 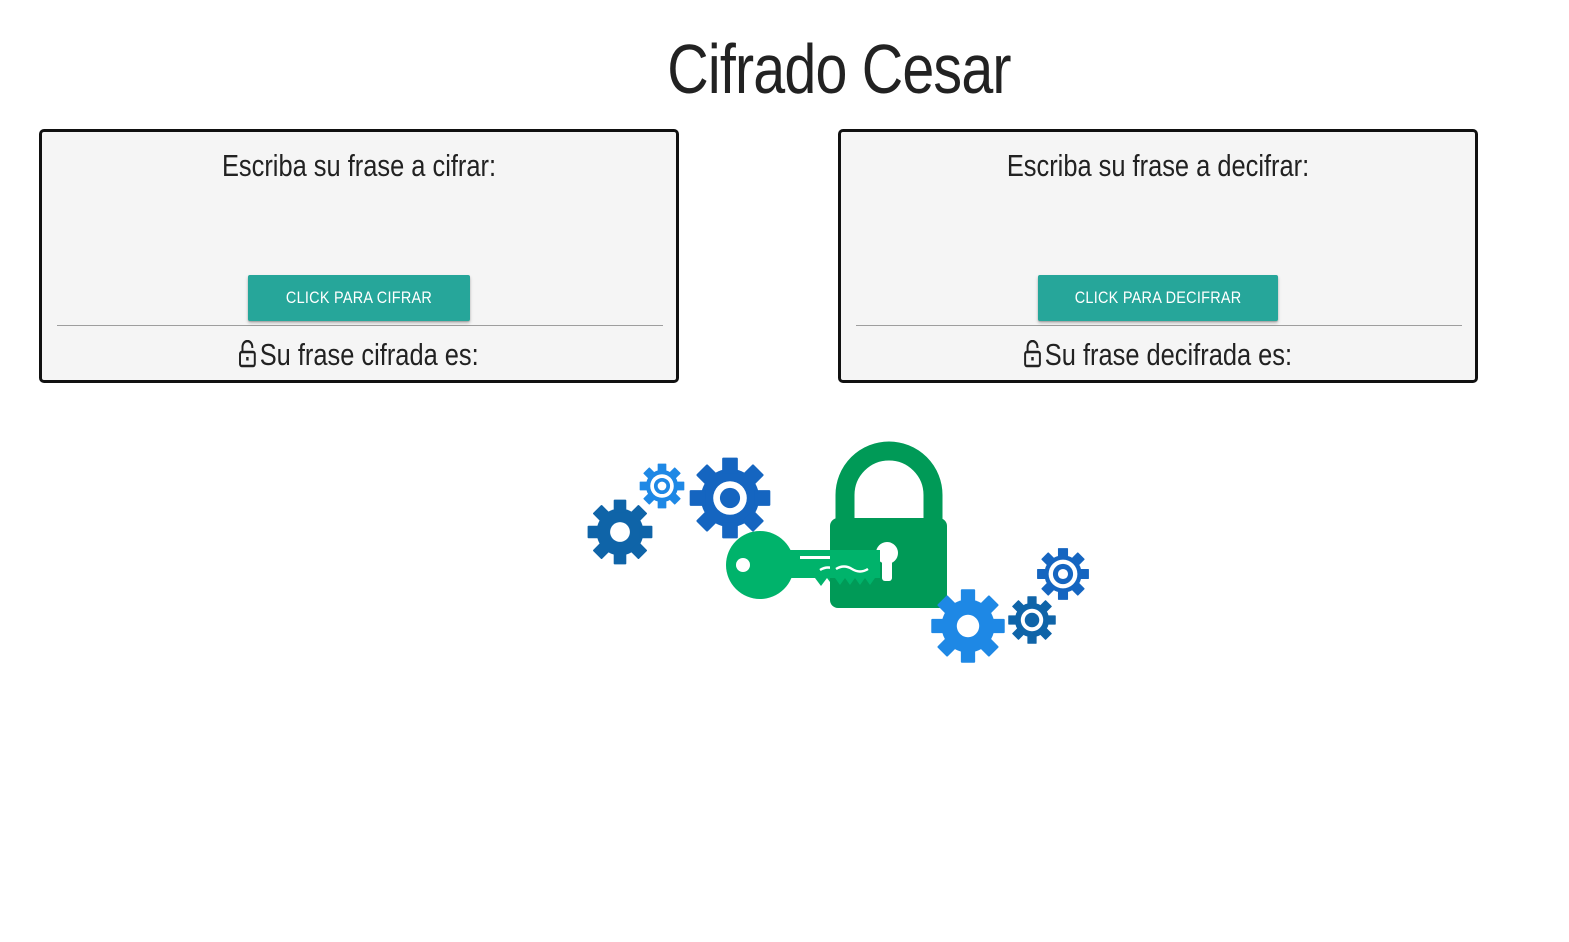 I want to click on encrypt-result-label: Su frase cifrada es:, so click(x=370, y=354).